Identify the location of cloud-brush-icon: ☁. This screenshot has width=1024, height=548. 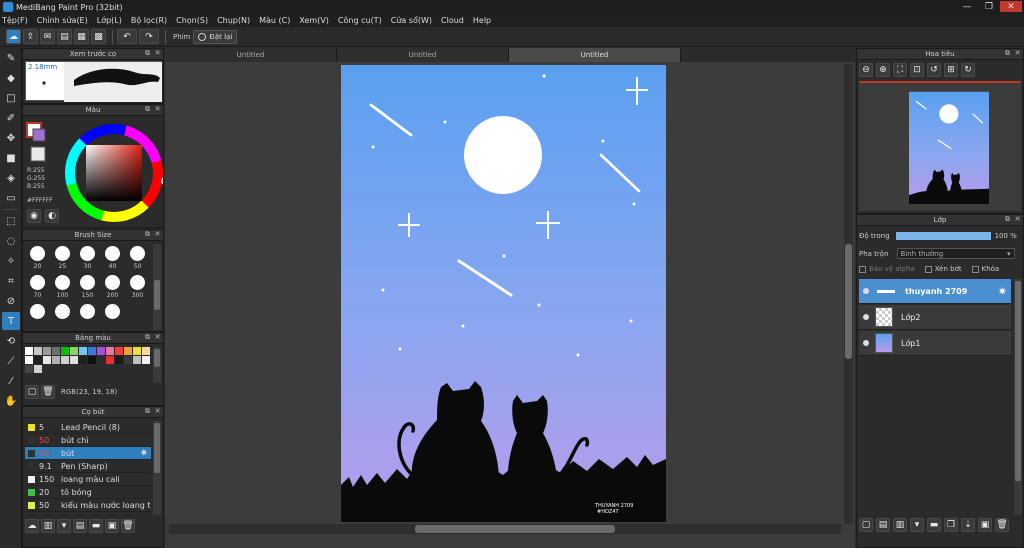
(32, 526).